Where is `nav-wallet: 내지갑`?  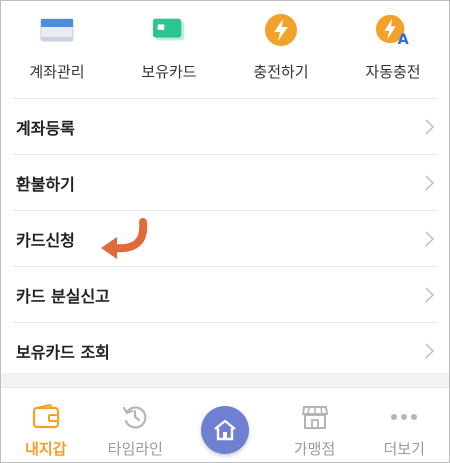
nav-wallet: 내지갑 is located at coordinates (46, 423).